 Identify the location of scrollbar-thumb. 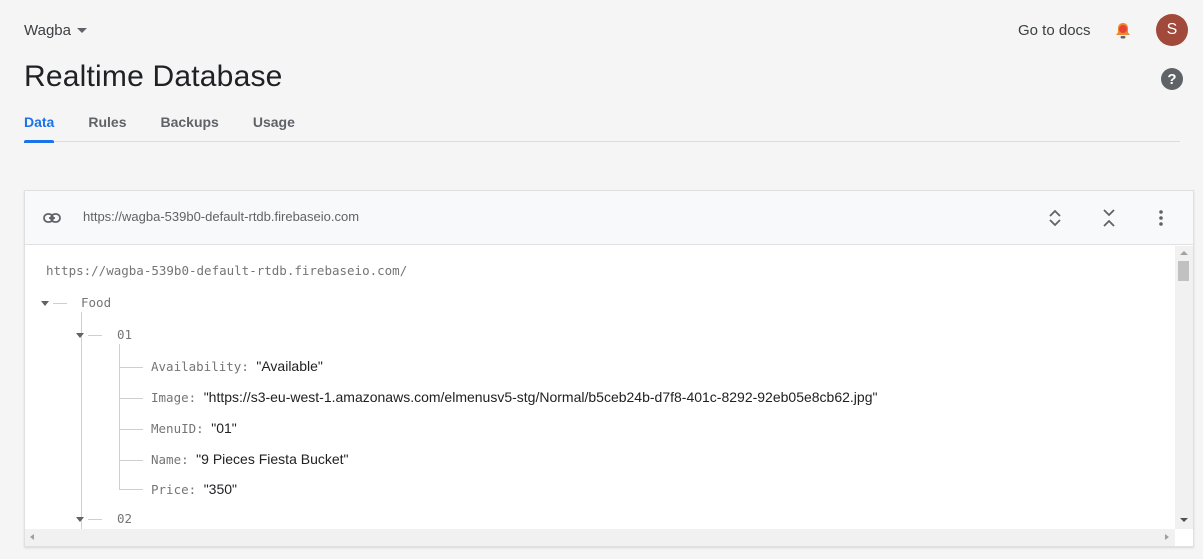
(1183, 271).